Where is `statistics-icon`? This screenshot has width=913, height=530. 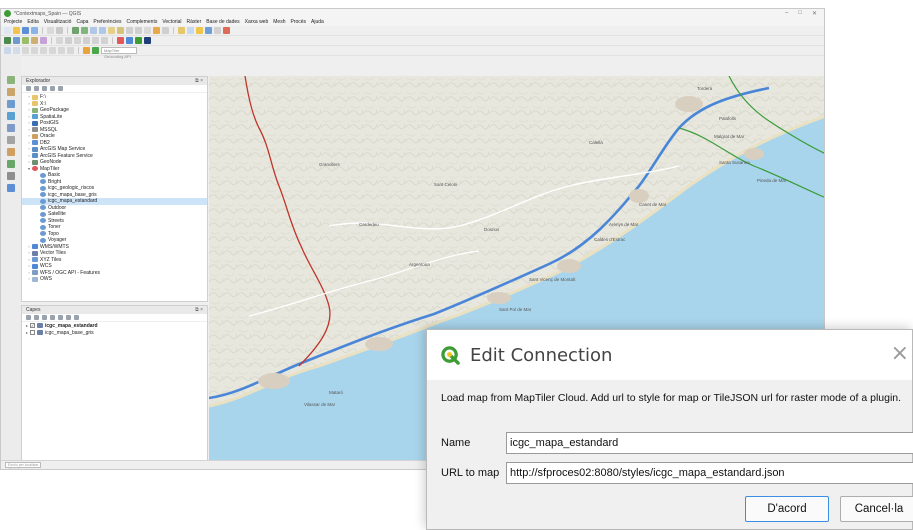
statistics-icon is located at coordinates (208, 30).